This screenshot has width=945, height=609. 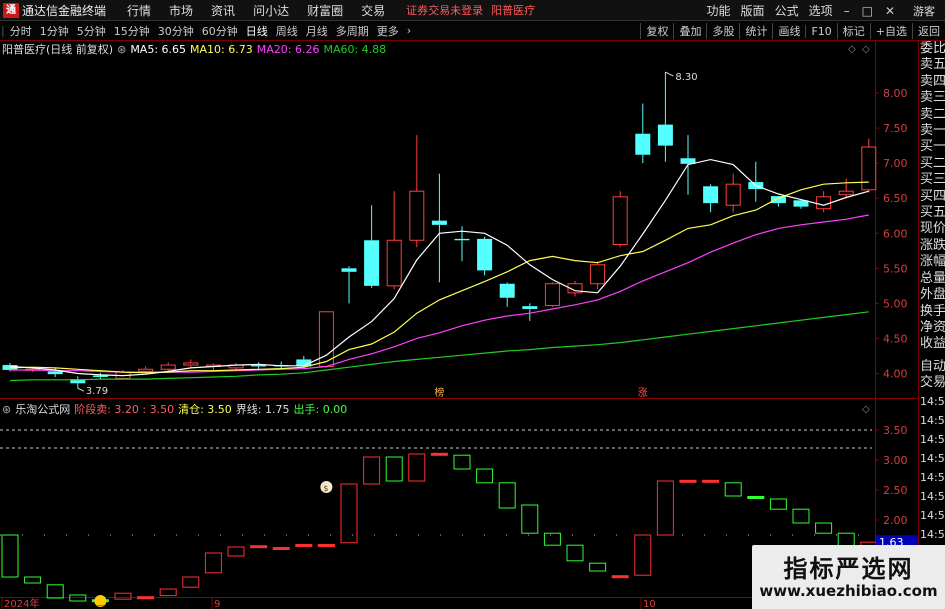 What do you see at coordinates (262, 409) in the screenshot?
I see `boundary-label: 界线: 1.75` at bounding box center [262, 409].